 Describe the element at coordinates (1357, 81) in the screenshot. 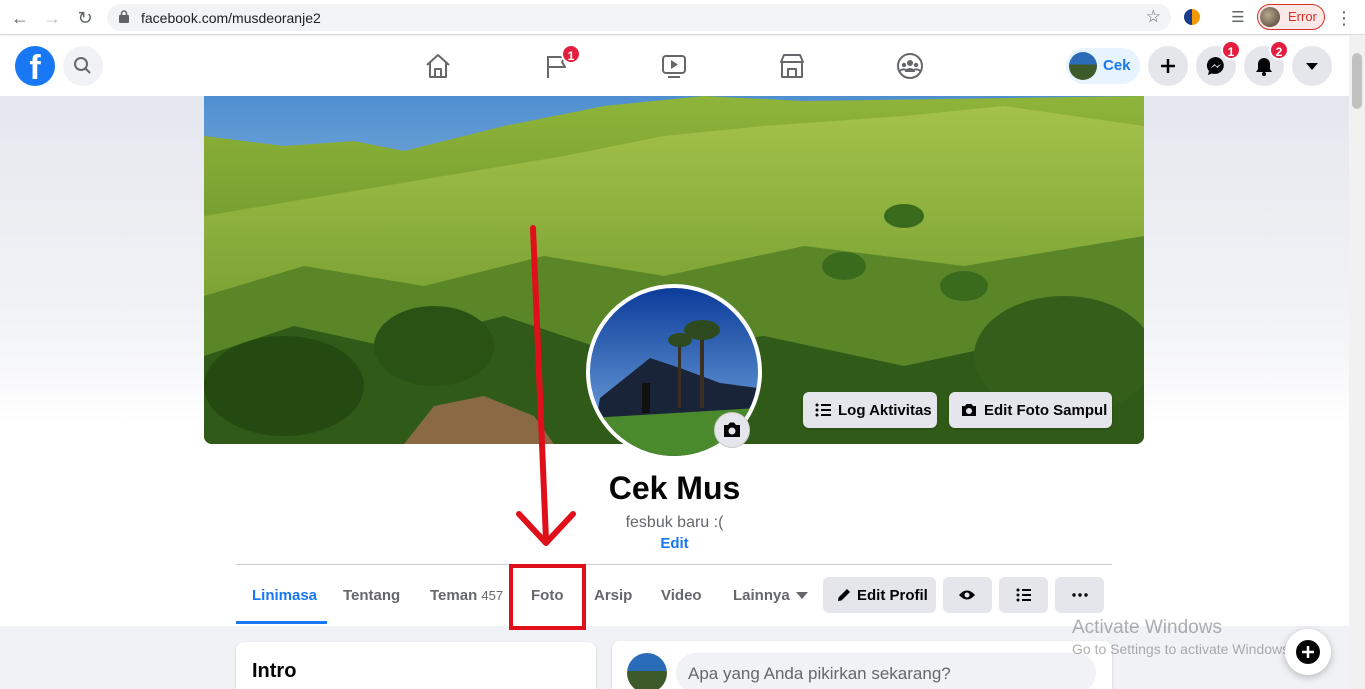

I see `scrollbar-thumb` at that location.